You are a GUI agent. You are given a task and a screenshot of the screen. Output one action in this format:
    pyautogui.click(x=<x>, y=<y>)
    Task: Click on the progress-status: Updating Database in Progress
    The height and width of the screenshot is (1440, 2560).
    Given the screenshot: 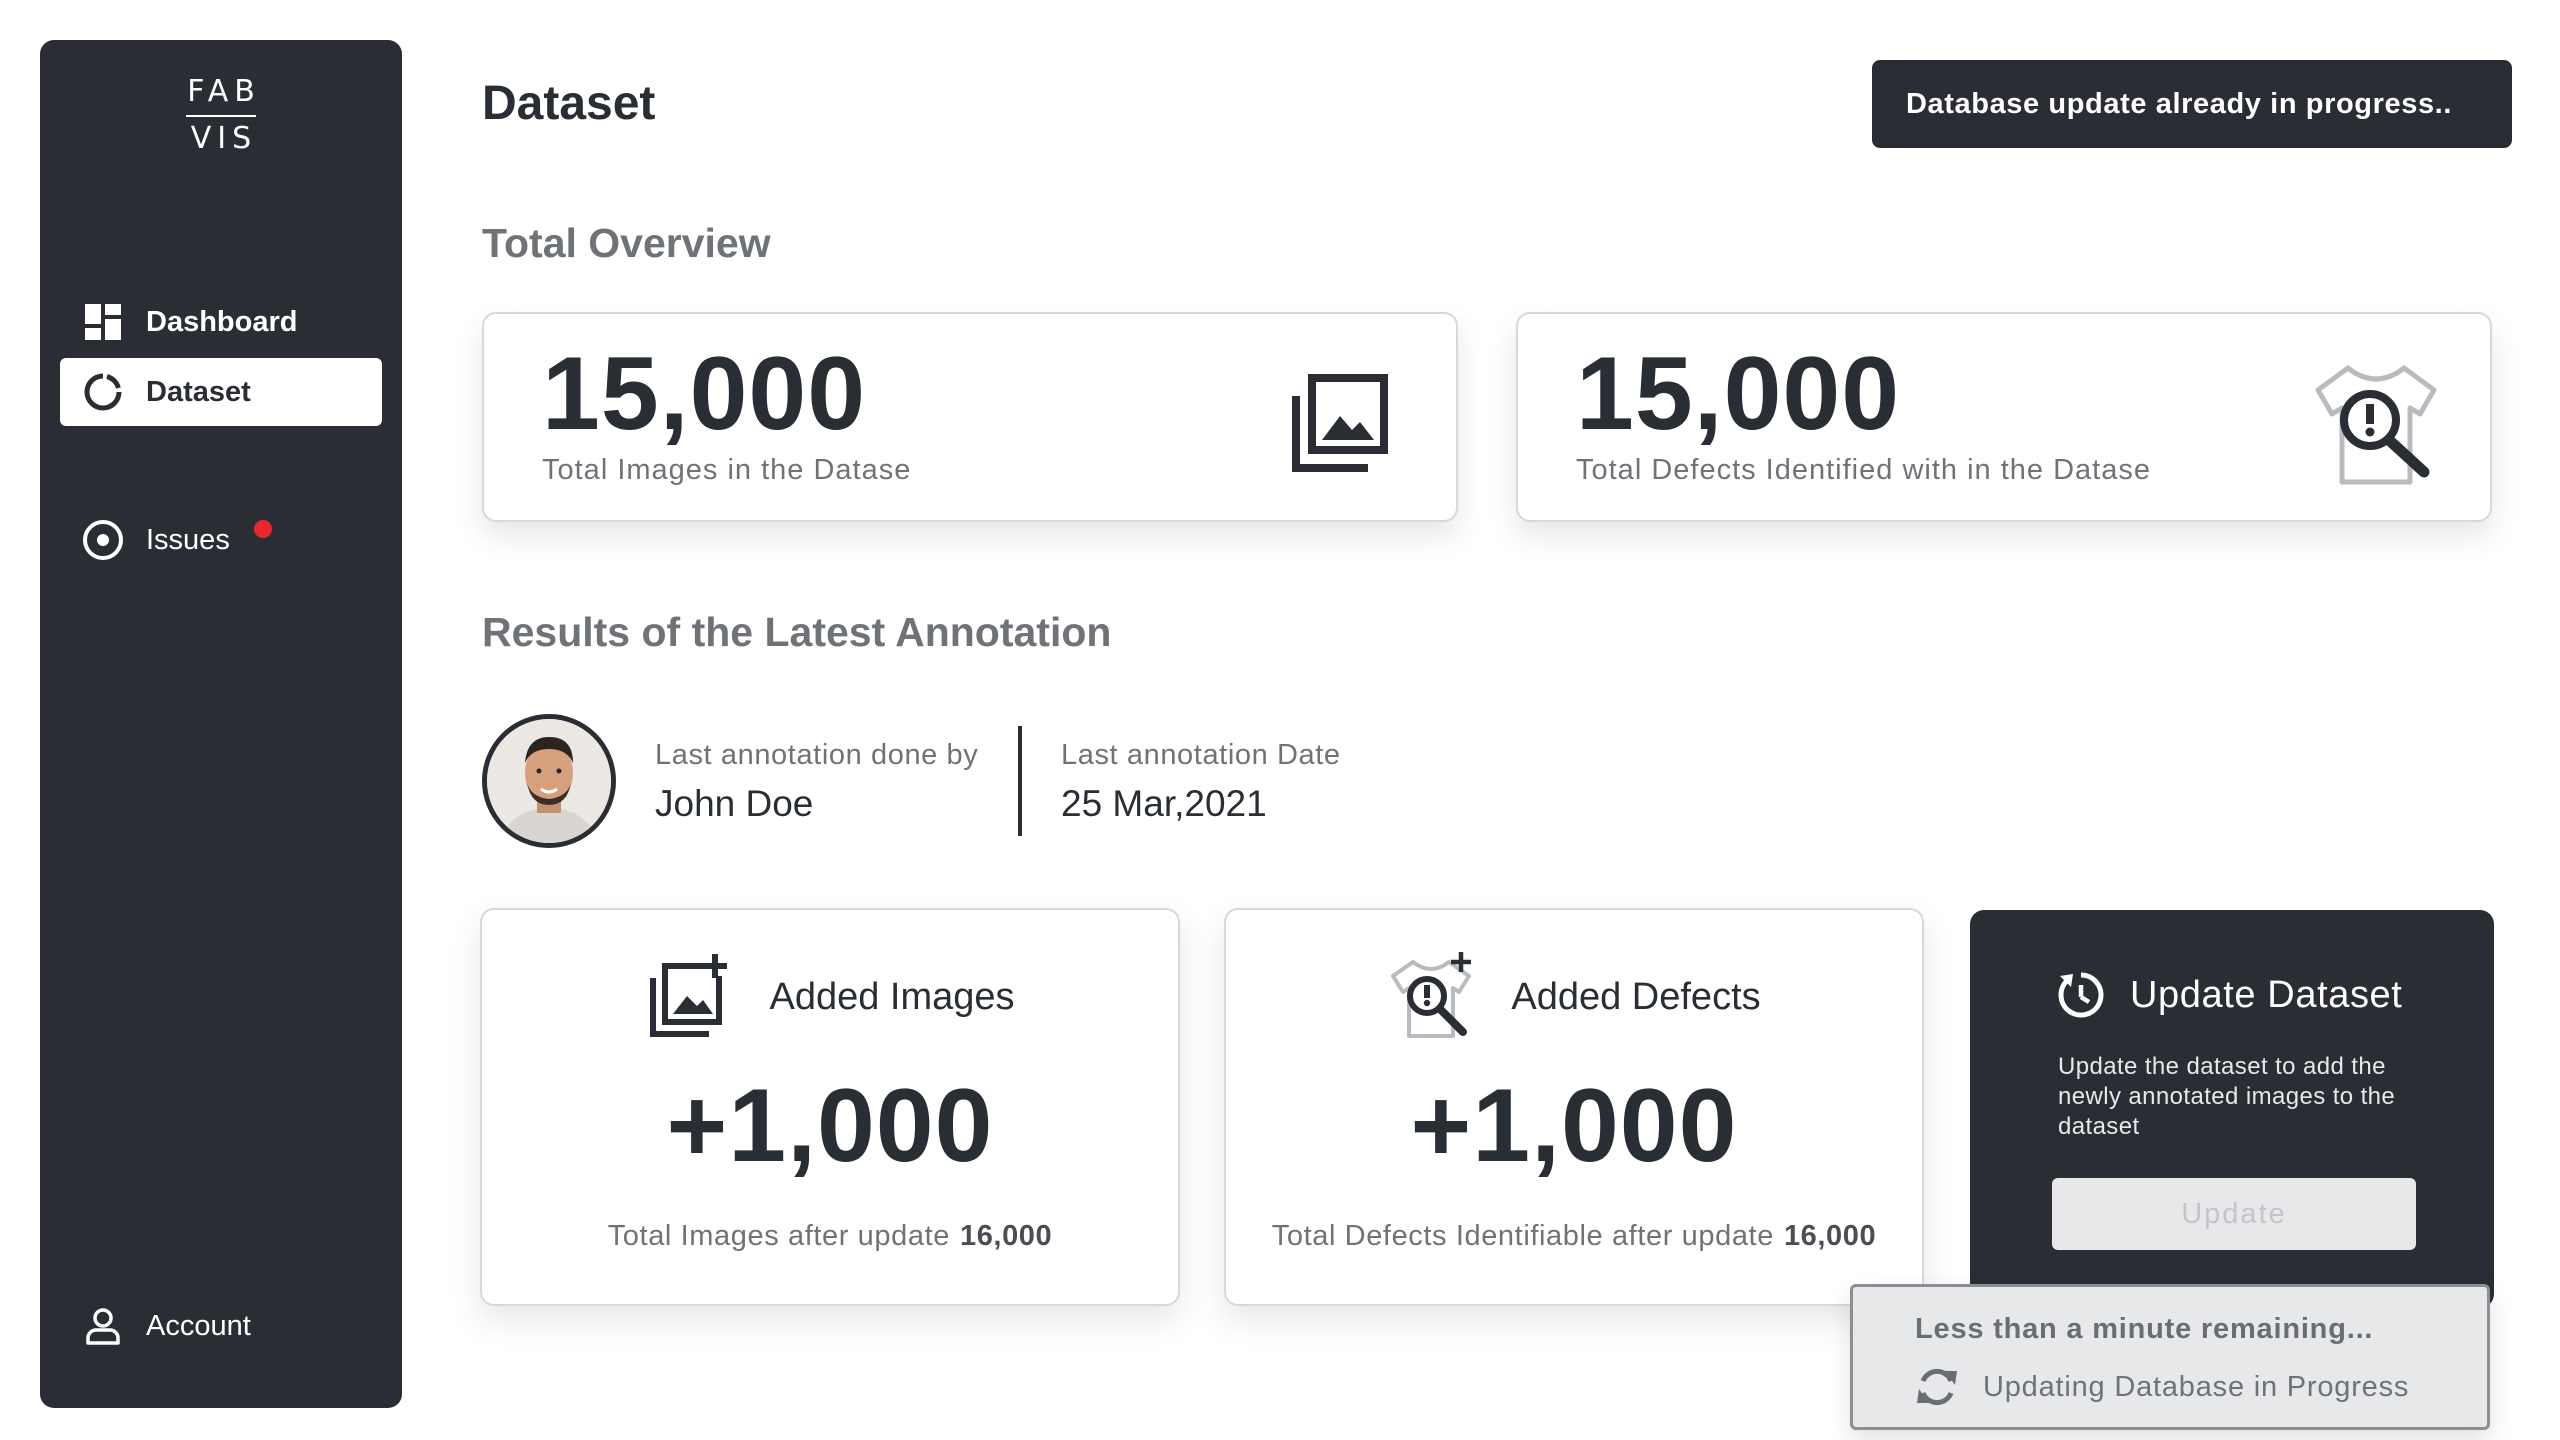 What is the action you would take?
    pyautogui.click(x=2196, y=1386)
    